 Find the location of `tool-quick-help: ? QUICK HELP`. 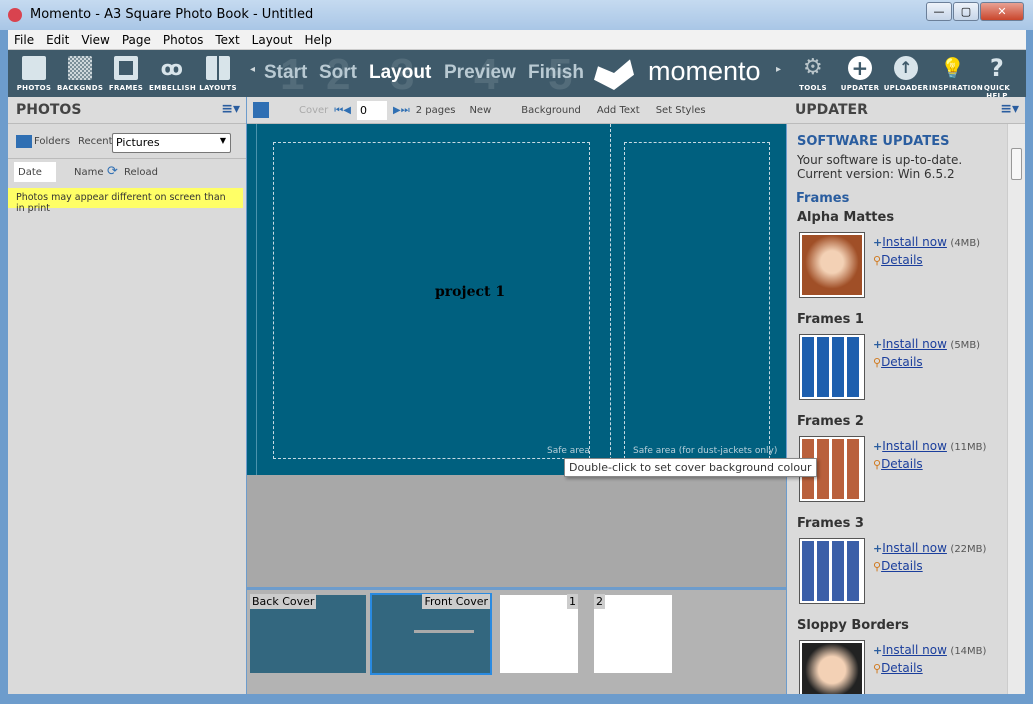

tool-quick-help: ? QUICK HELP is located at coordinates (997, 78).